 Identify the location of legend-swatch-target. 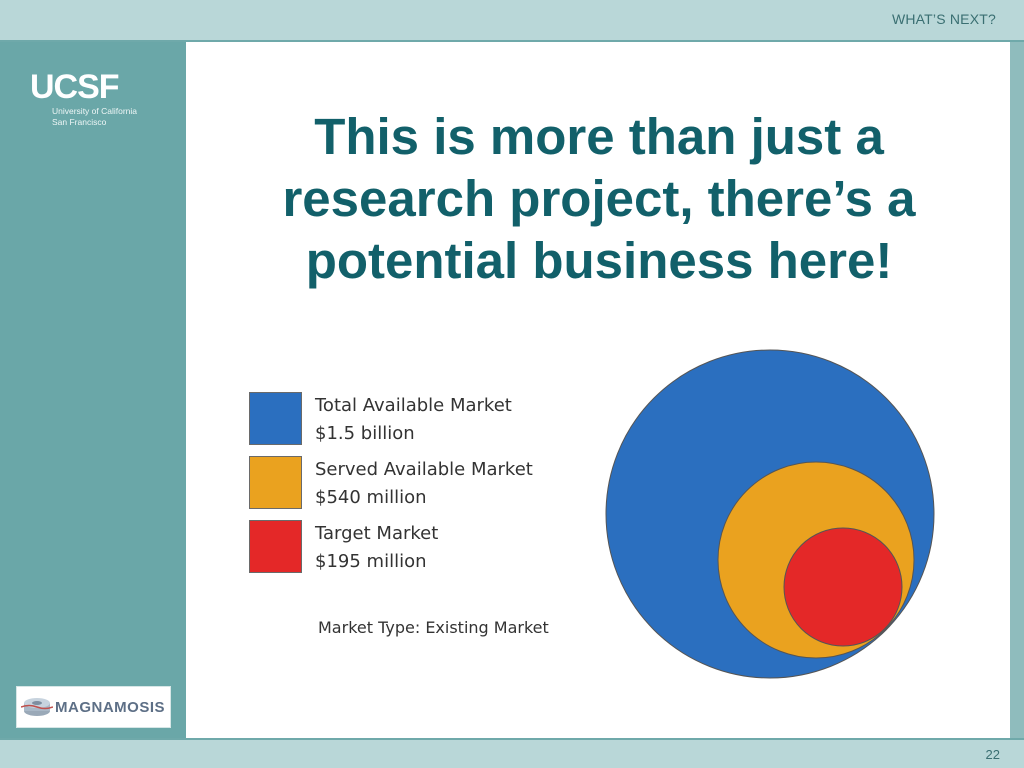
(275, 546).